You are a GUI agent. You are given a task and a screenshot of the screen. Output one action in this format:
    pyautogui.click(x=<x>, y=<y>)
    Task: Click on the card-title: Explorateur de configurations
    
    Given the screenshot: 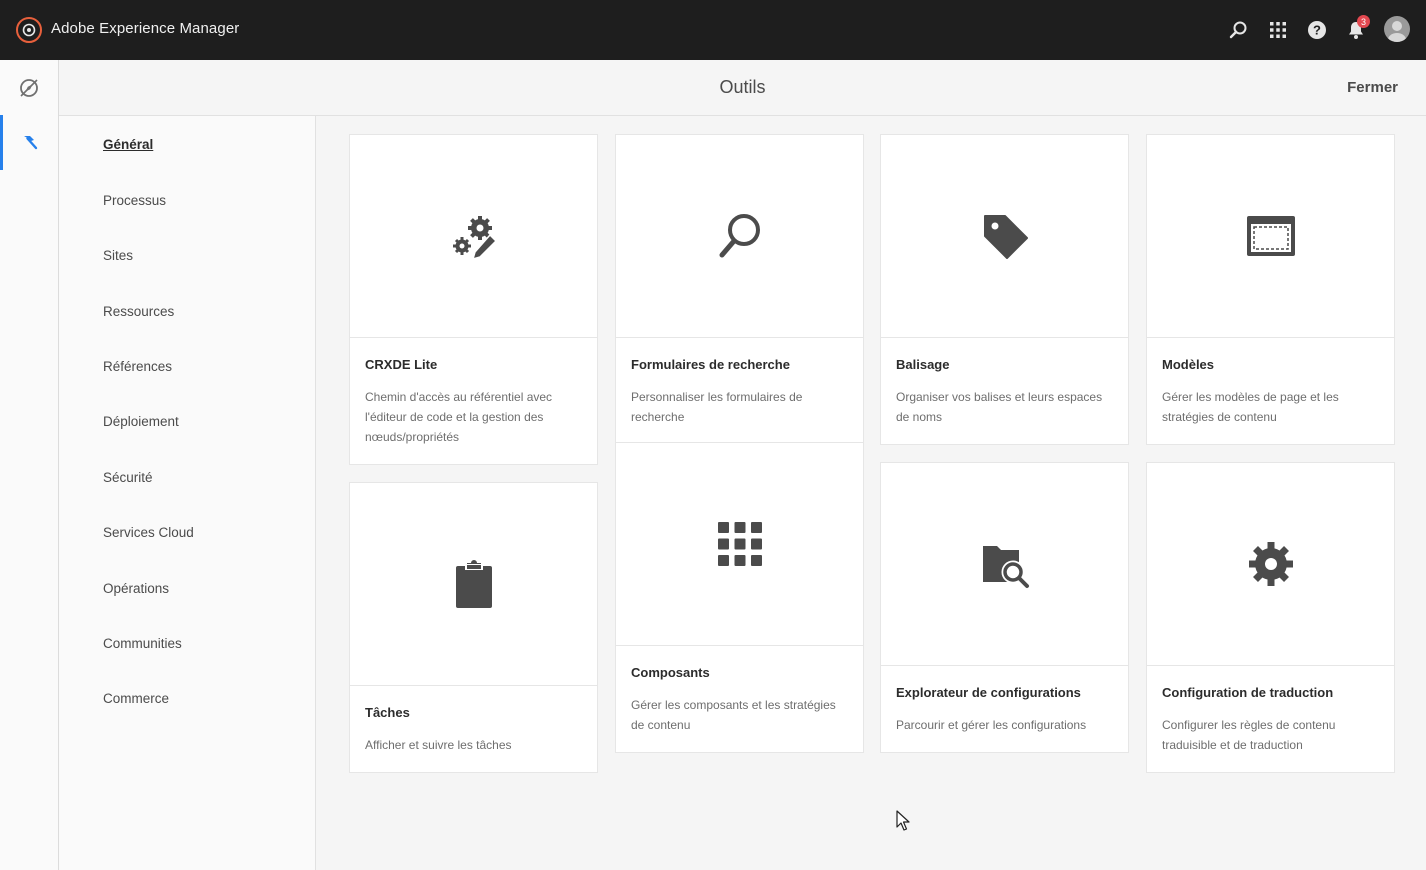 What is the action you would take?
    pyautogui.click(x=988, y=692)
    